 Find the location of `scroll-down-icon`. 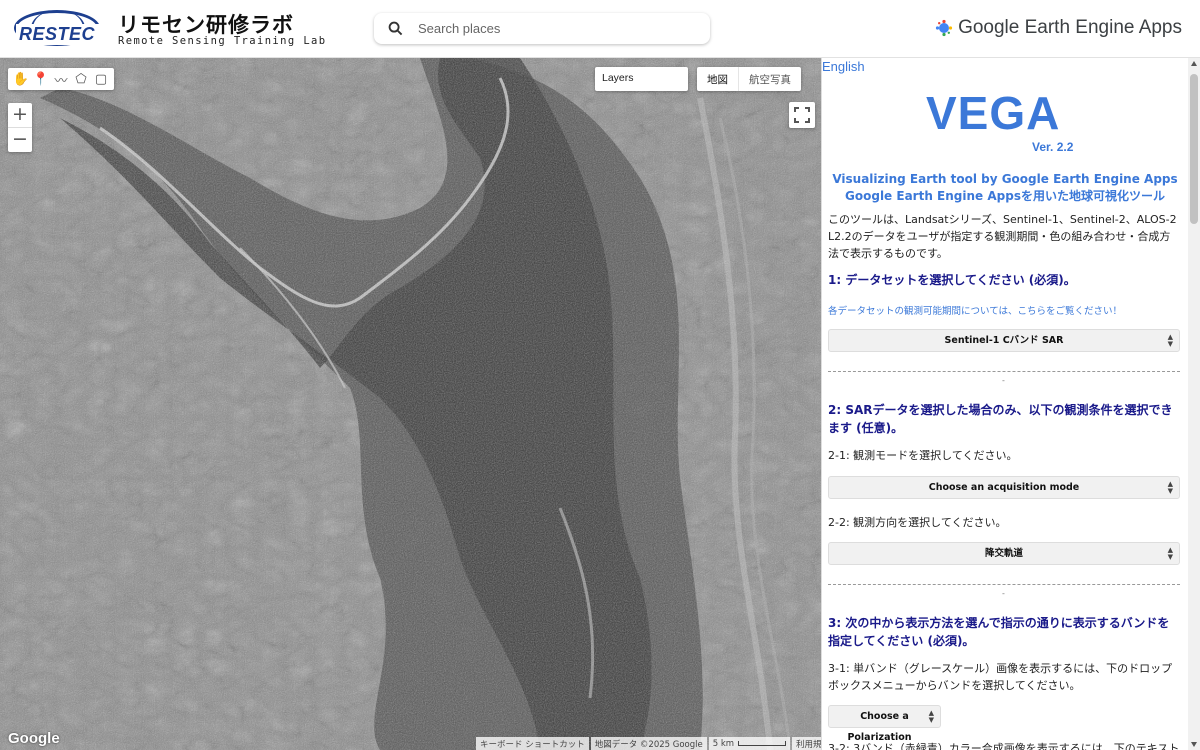

scroll-down-icon is located at coordinates (1194, 744).